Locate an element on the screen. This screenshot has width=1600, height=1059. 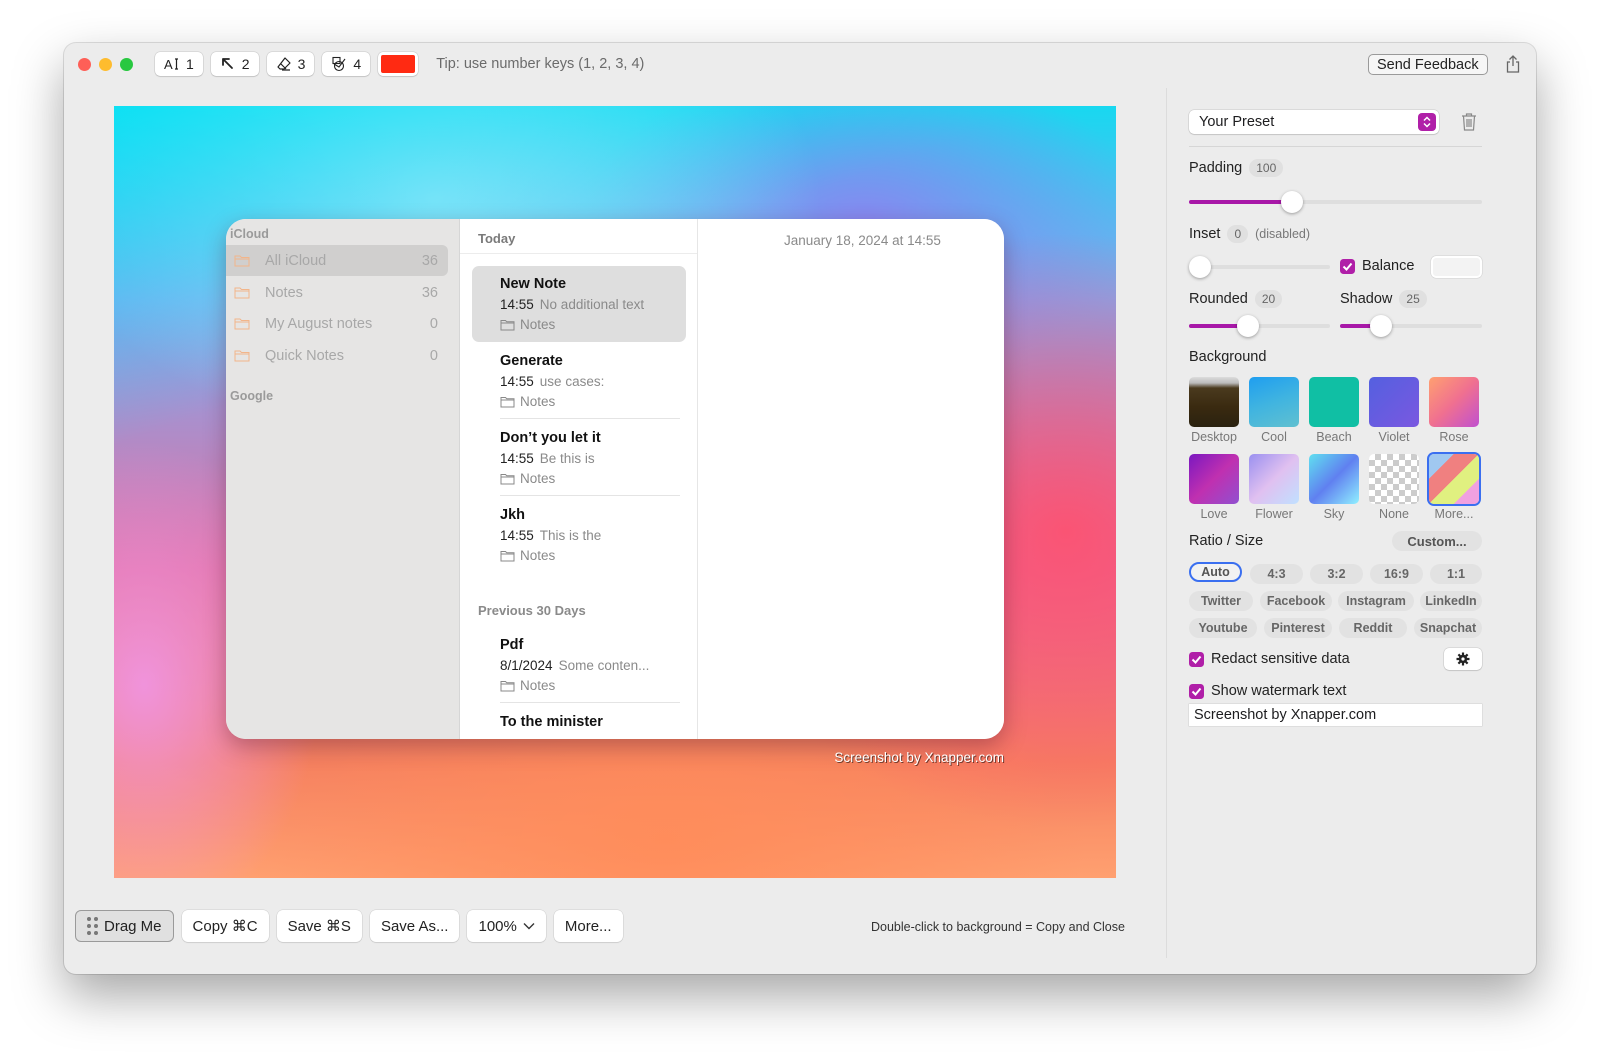
ratio-chip-auto: Auto is located at coordinates (1215, 572).